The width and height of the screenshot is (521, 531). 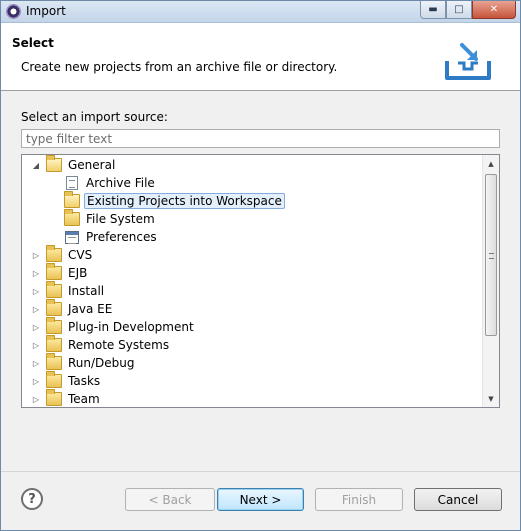 I want to click on tree-item-archive-file: Archive File, so click(x=110, y=183).